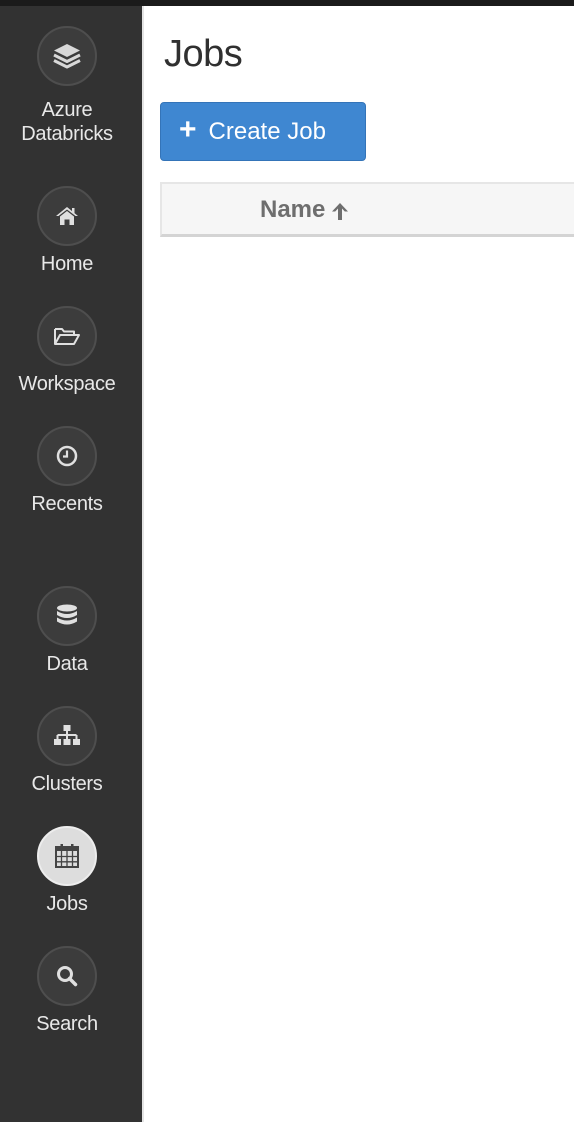  What do you see at coordinates (67, 336) in the screenshot?
I see `folder-open-icon` at bounding box center [67, 336].